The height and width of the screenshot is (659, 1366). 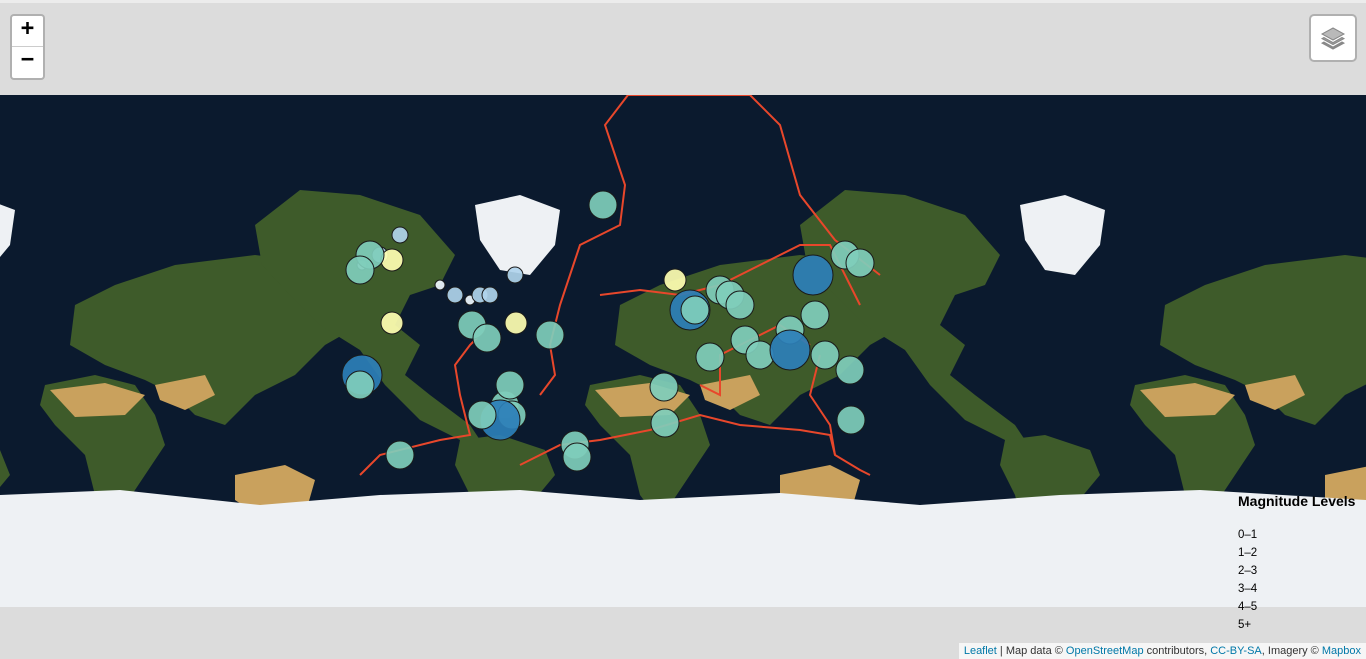 I want to click on legend-row: 3–4, so click(x=1248, y=589).